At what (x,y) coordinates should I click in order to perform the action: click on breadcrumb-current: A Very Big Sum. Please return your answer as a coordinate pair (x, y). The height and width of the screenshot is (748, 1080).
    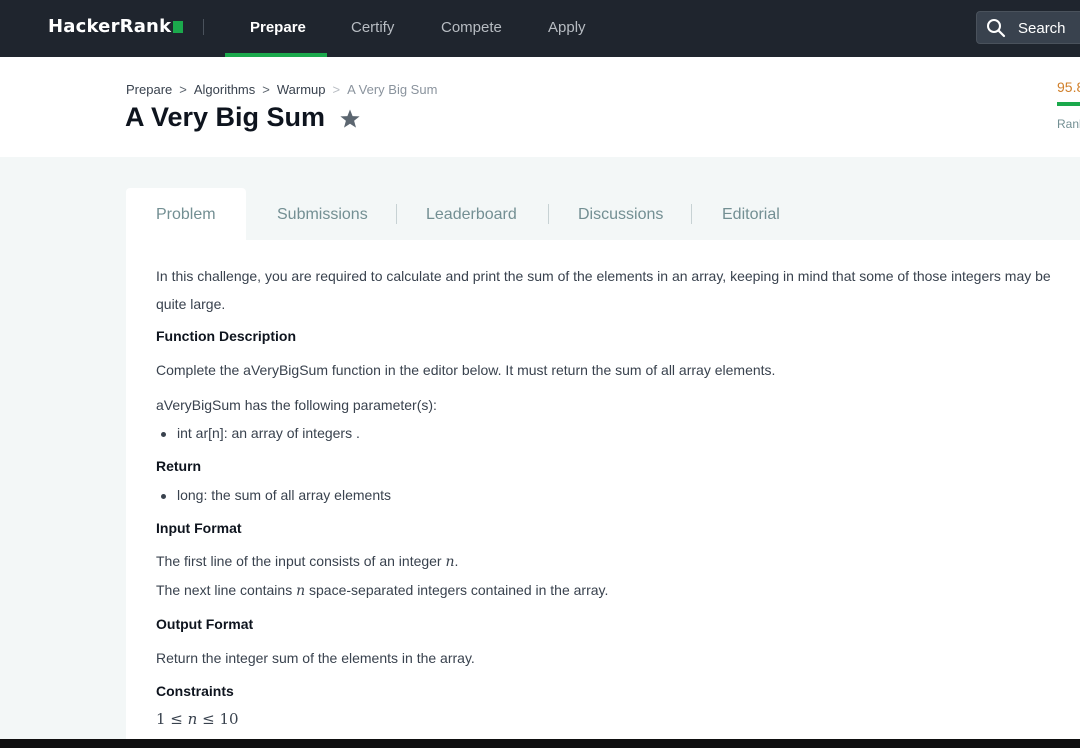
    Looking at the image, I should click on (392, 89).